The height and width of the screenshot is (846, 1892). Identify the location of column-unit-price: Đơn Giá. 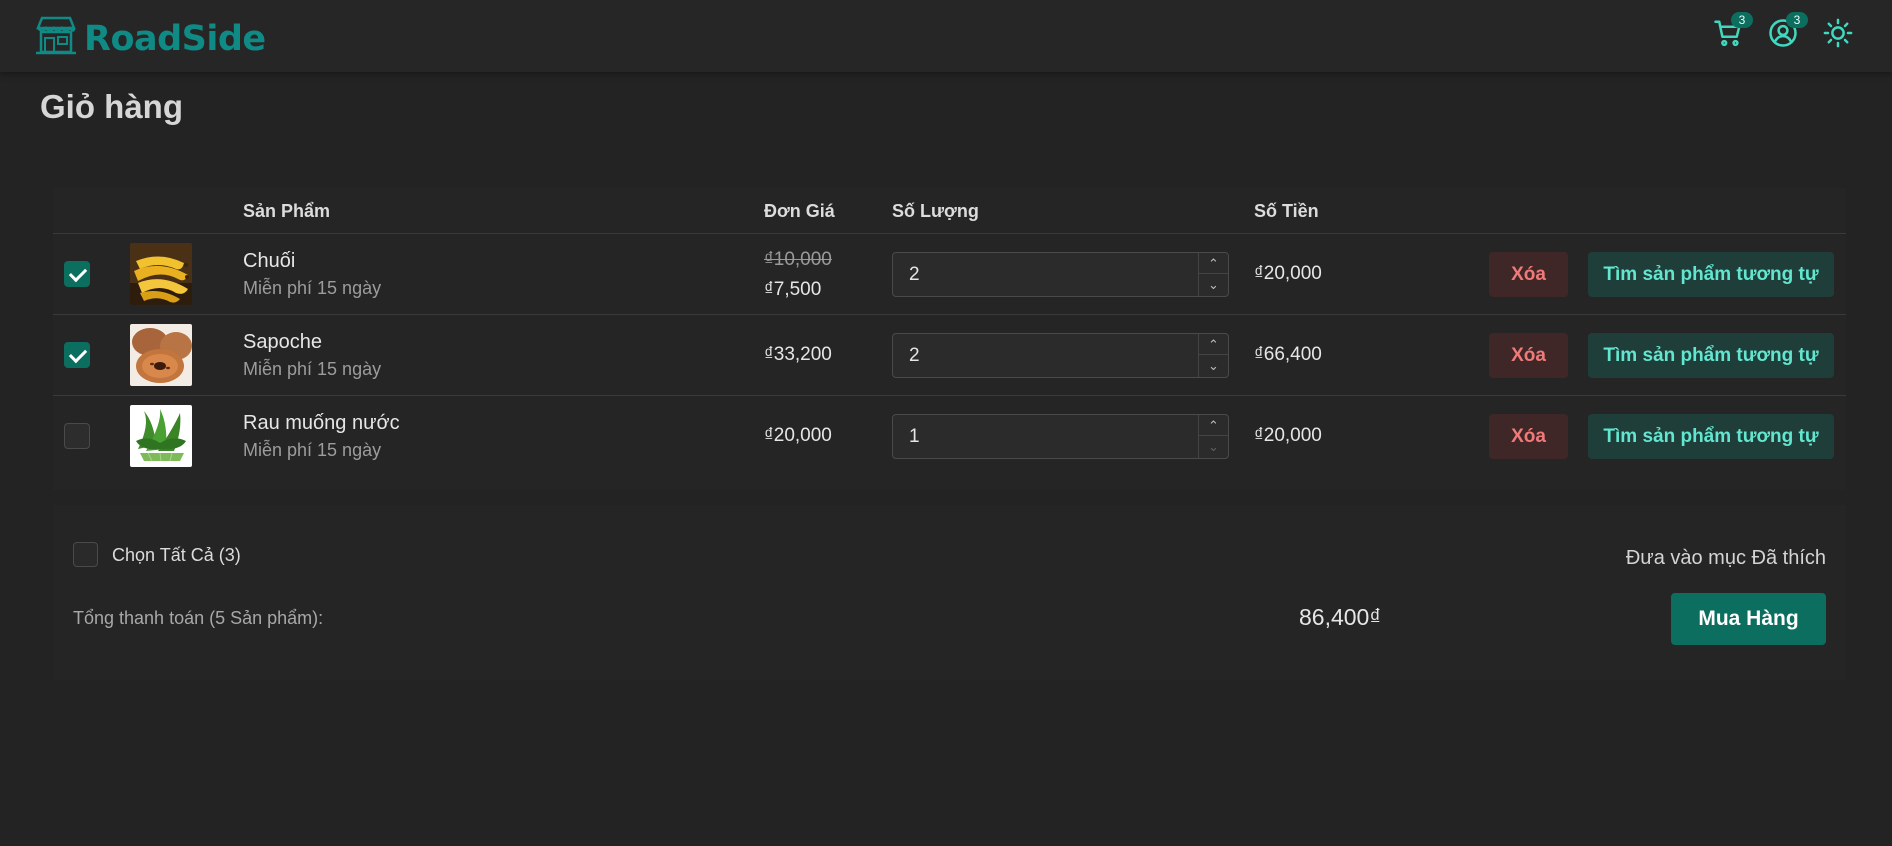
(799, 211).